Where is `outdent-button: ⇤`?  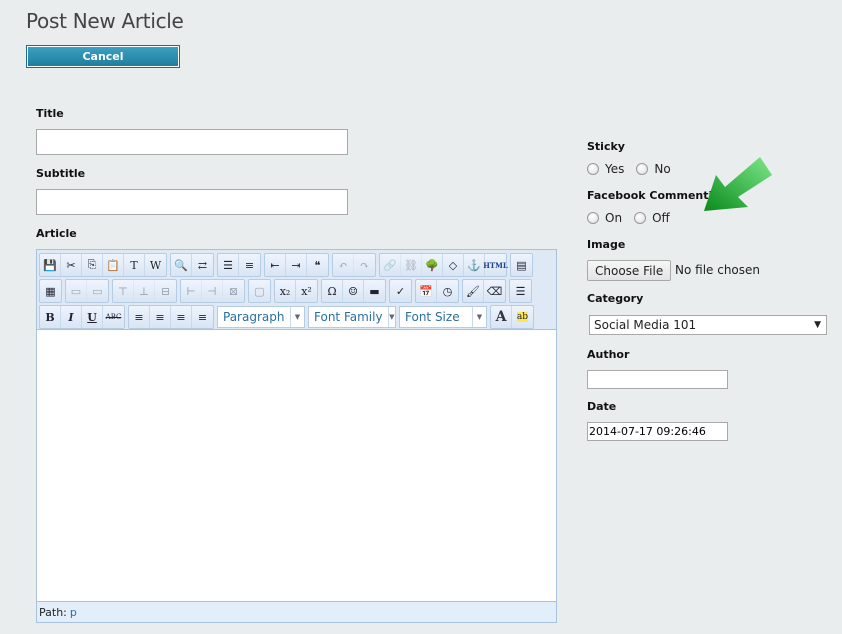 outdent-button: ⇤ is located at coordinates (275, 265).